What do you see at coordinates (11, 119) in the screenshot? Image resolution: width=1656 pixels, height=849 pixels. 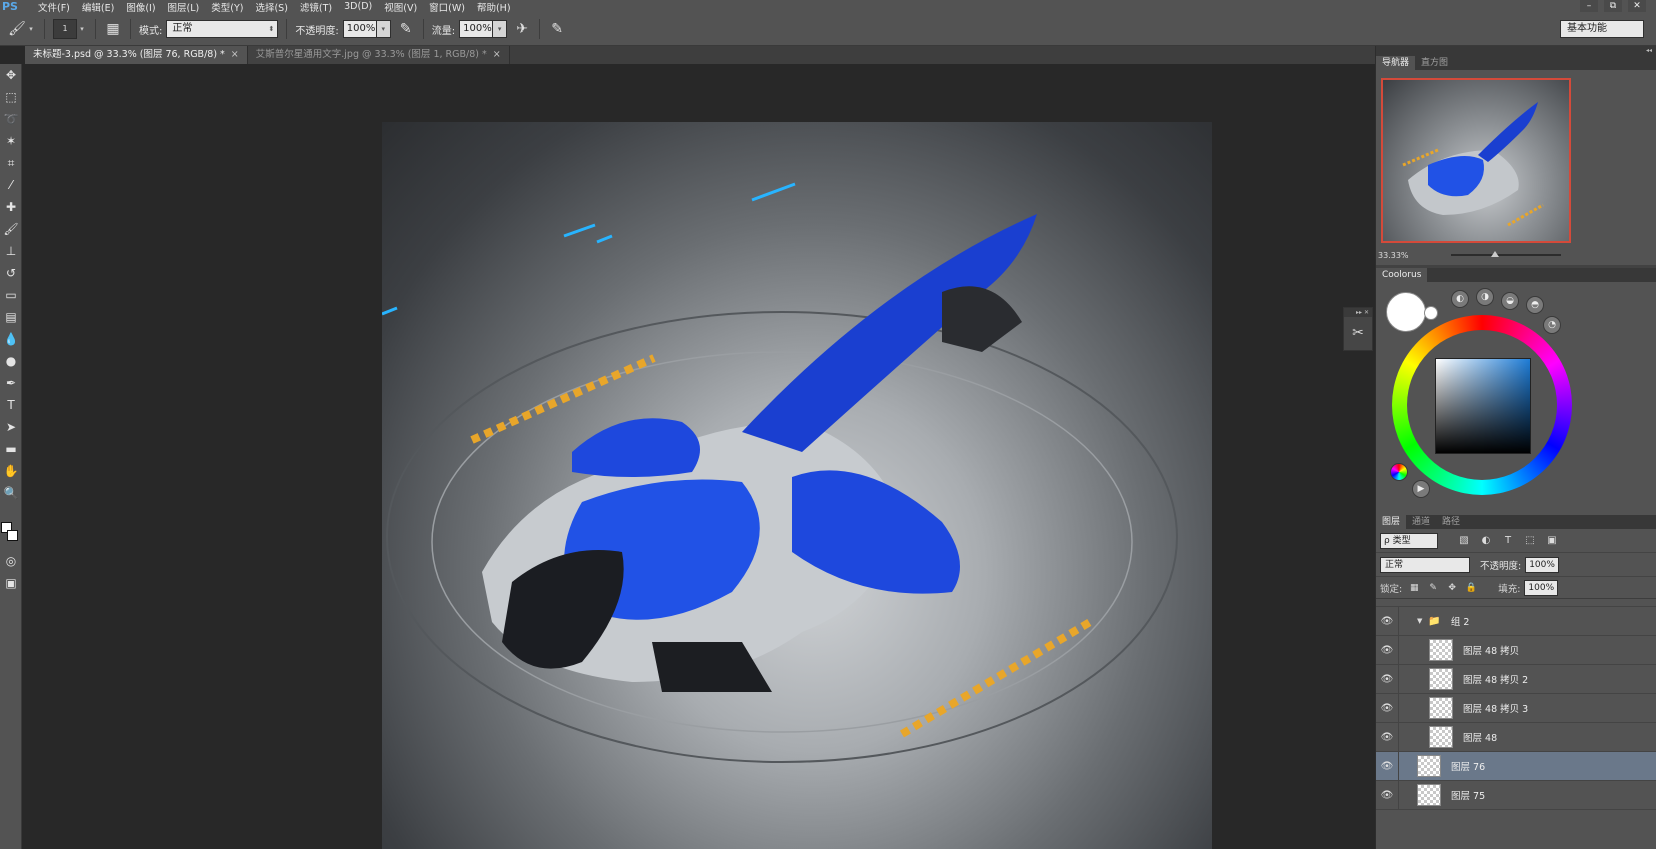 I see `lasso-tool-icon: ➰` at bounding box center [11, 119].